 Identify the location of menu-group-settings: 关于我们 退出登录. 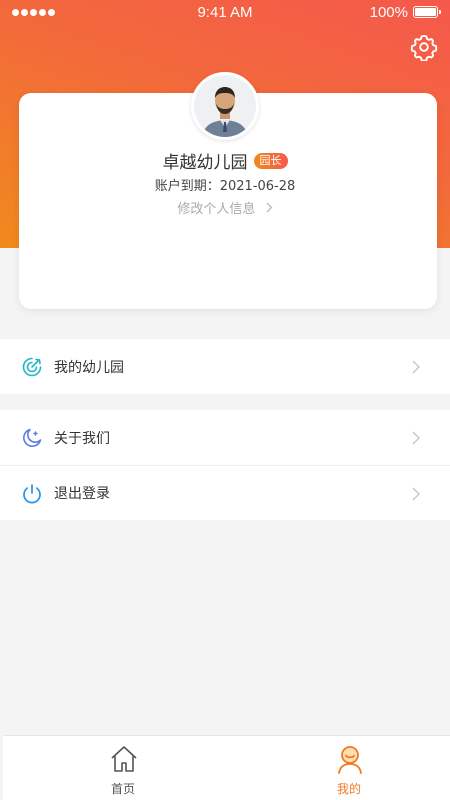
(225, 465).